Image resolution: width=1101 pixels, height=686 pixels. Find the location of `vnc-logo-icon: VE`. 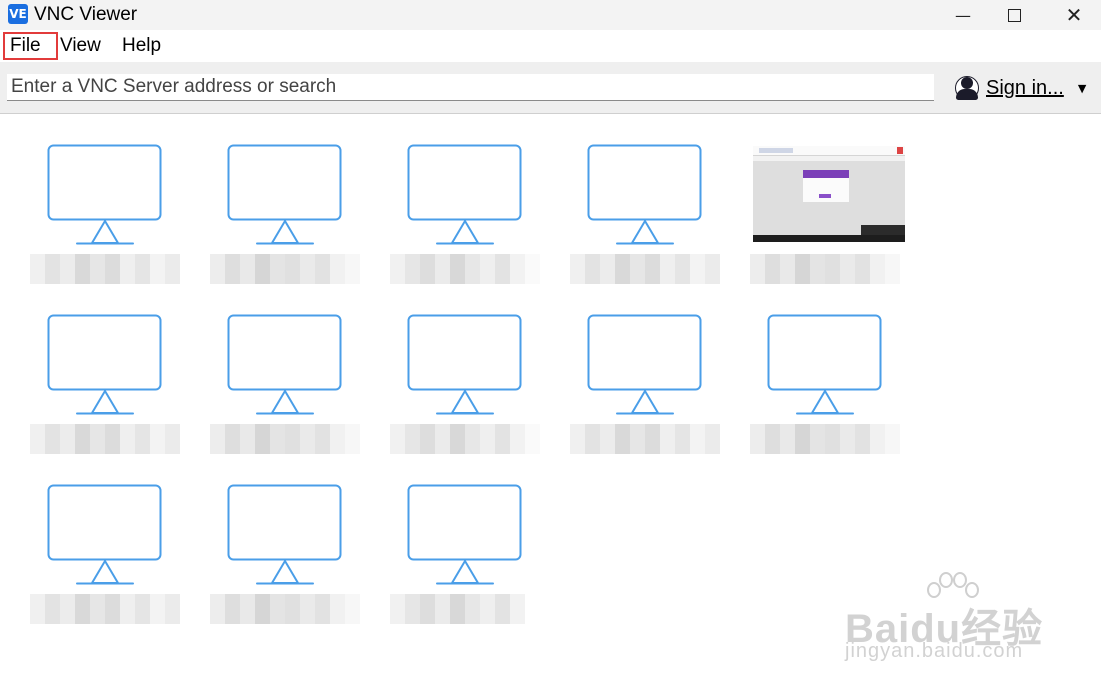

vnc-logo-icon: VE is located at coordinates (18, 14).